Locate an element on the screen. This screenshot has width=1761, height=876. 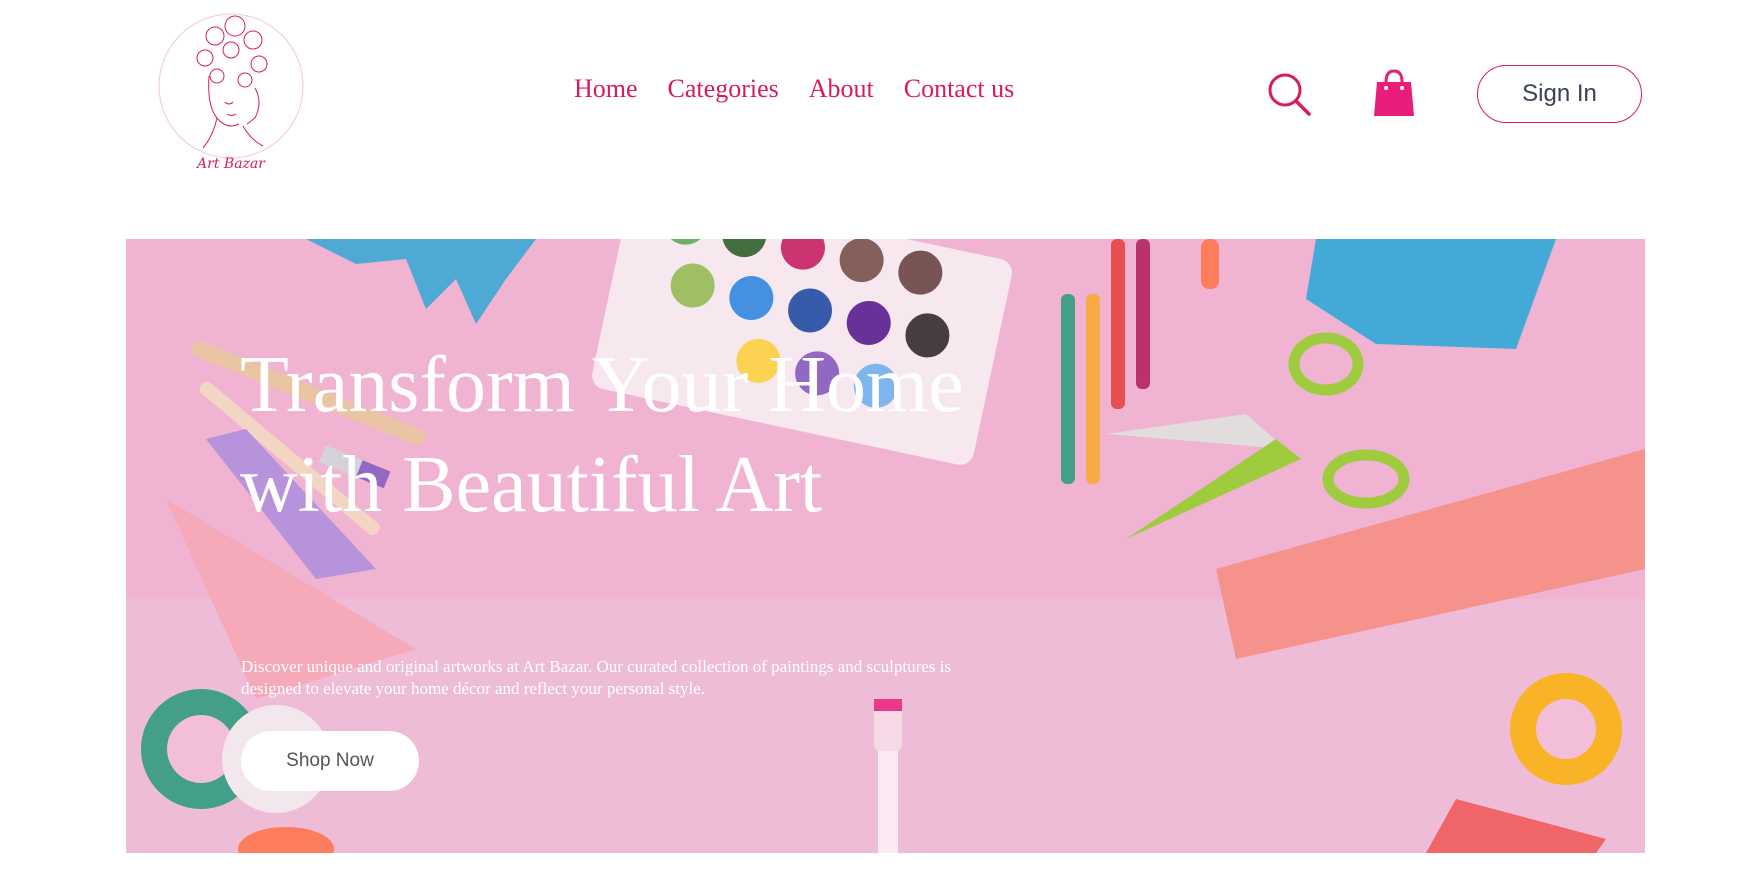
logo-text: Art Bazar is located at coordinates (230, 164).